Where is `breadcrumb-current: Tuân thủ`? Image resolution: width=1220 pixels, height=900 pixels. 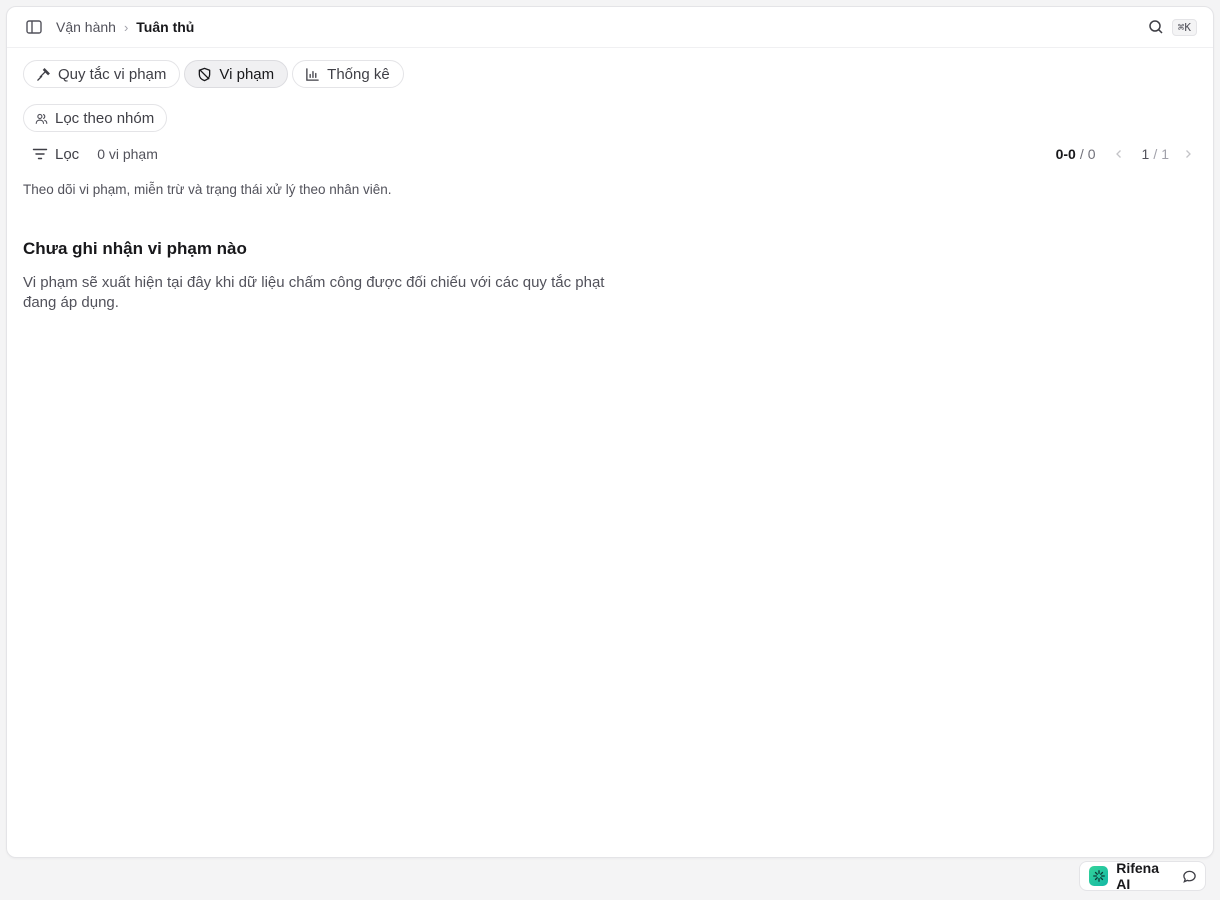
breadcrumb-current: Tuân thủ is located at coordinates (165, 27).